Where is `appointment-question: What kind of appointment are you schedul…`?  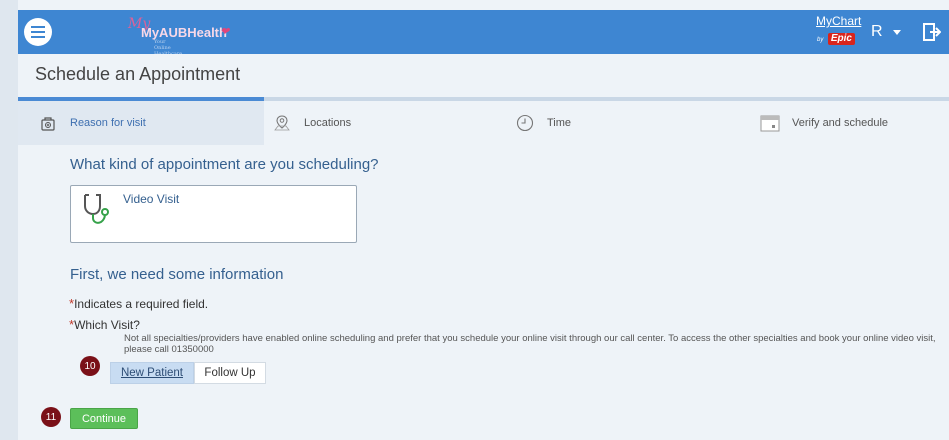
appointment-question: What kind of appointment are you schedul… is located at coordinates (224, 164).